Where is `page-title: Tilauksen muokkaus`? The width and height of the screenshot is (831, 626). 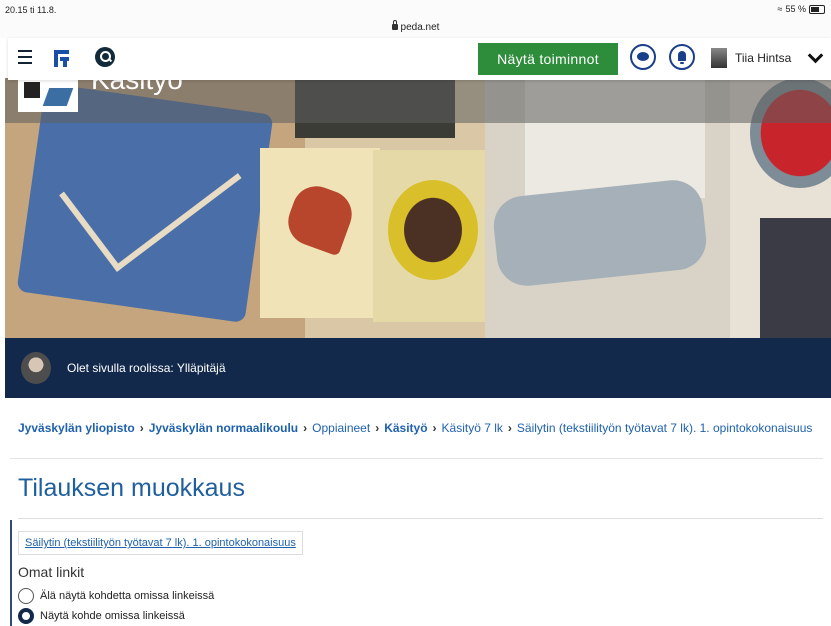
page-title: Tilauksen muokkaus is located at coordinates (131, 488).